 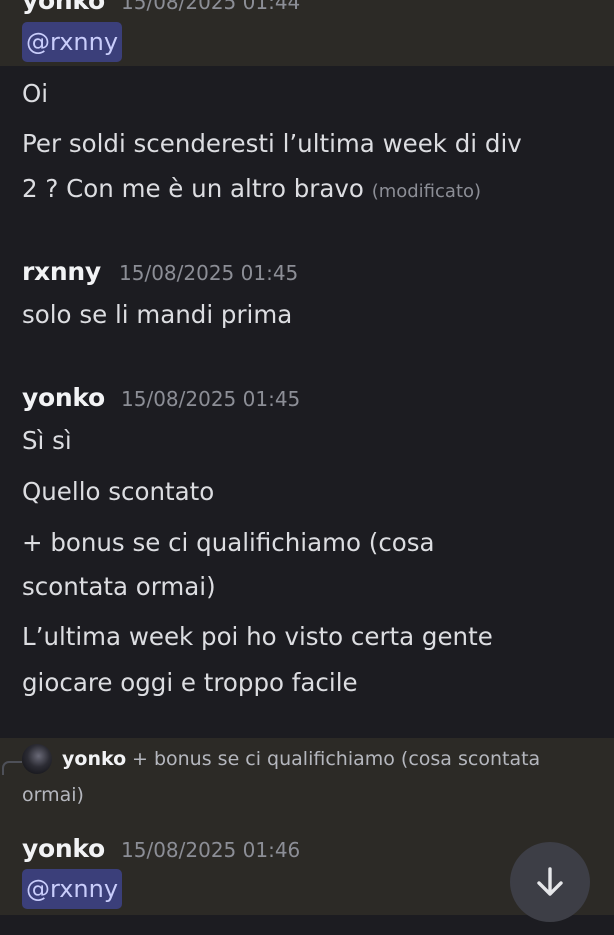 I want to click on message-text: Quello scontato, so click(x=118, y=491).